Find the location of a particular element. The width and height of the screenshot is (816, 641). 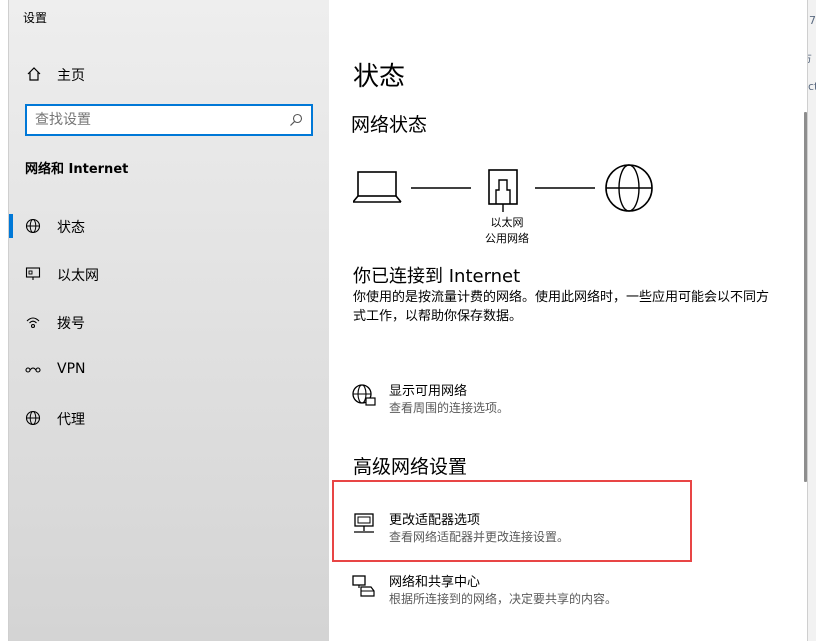

nav-home: 主页 is located at coordinates (169, 74).